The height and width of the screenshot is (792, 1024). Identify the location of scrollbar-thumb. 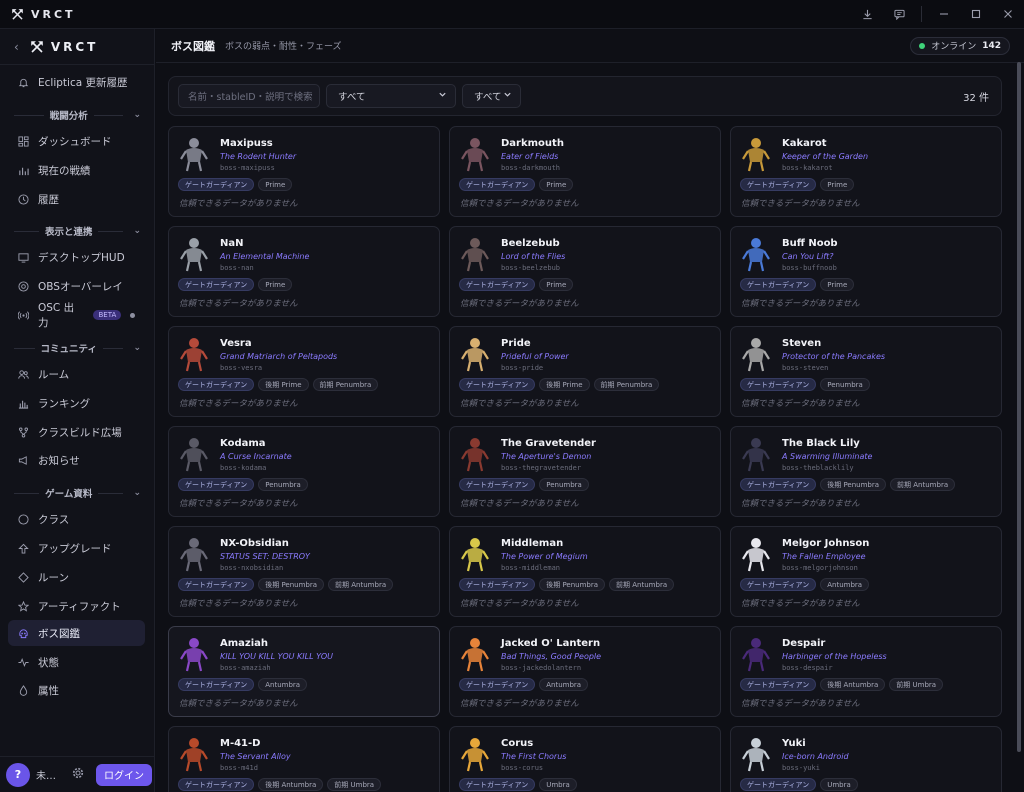
(1019, 407).